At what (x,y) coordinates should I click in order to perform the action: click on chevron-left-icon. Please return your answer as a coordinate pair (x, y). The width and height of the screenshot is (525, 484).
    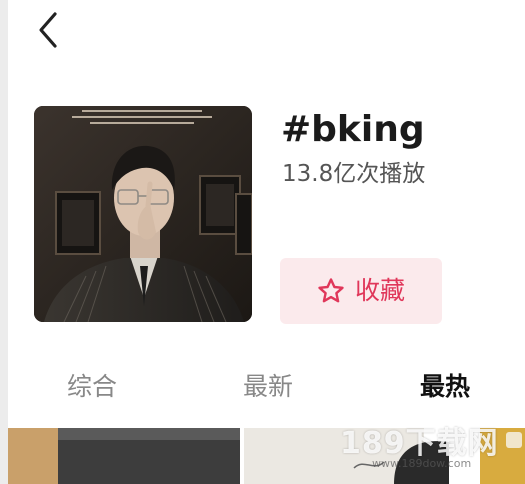
    Looking at the image, I should click on (48, 30).